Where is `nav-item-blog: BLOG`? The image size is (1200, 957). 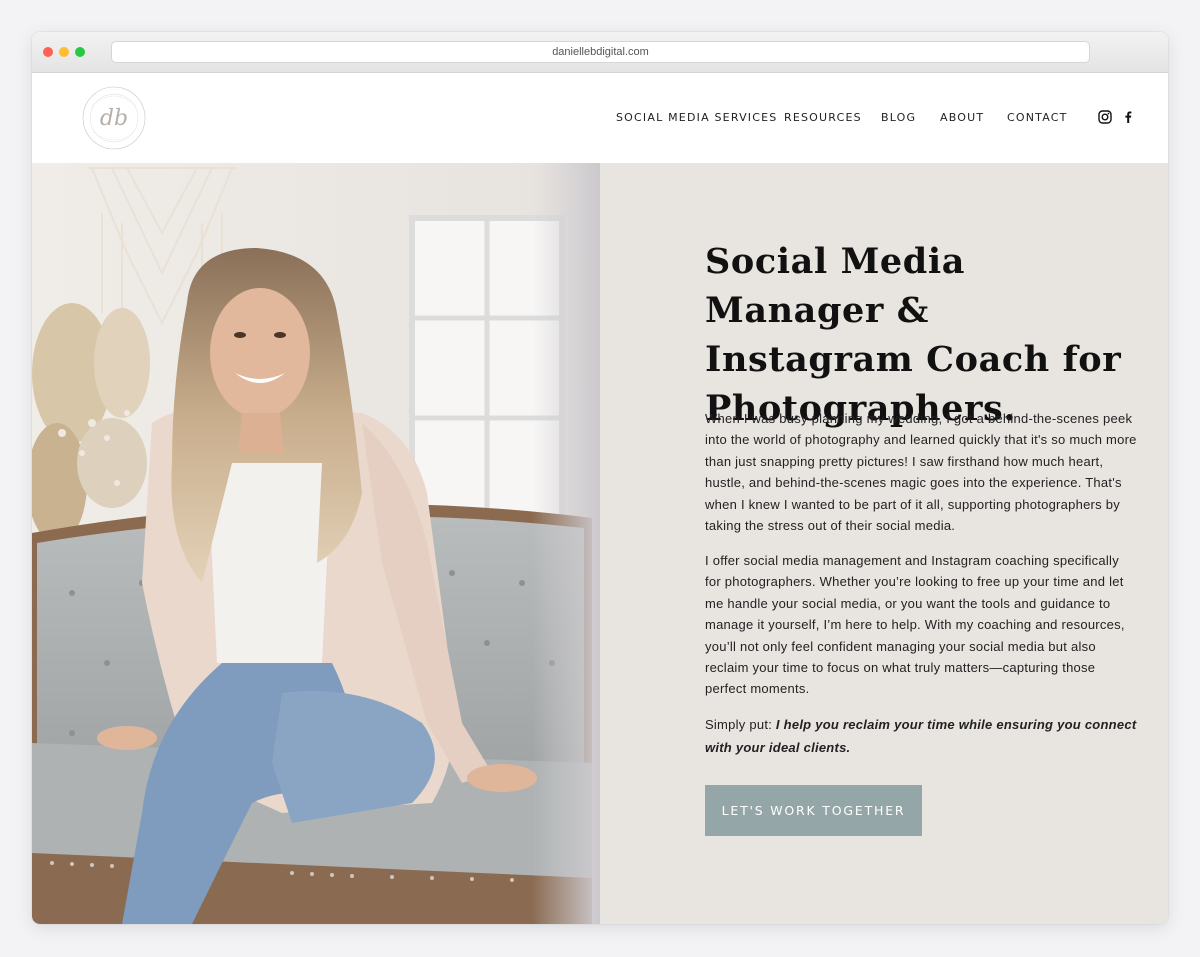
nav-item-blog: BLOG is located at coordinates (898, 119).